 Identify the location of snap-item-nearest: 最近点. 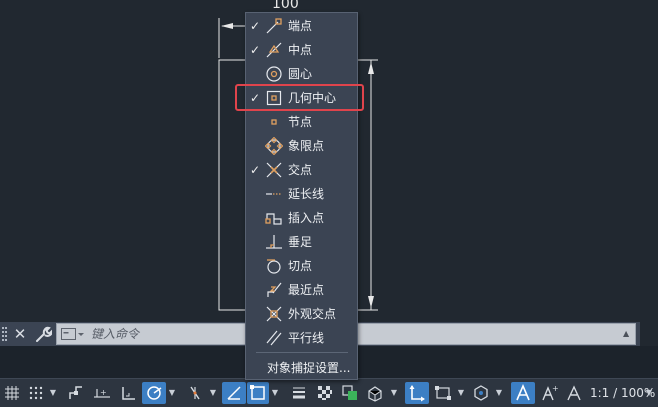
(301, 290).